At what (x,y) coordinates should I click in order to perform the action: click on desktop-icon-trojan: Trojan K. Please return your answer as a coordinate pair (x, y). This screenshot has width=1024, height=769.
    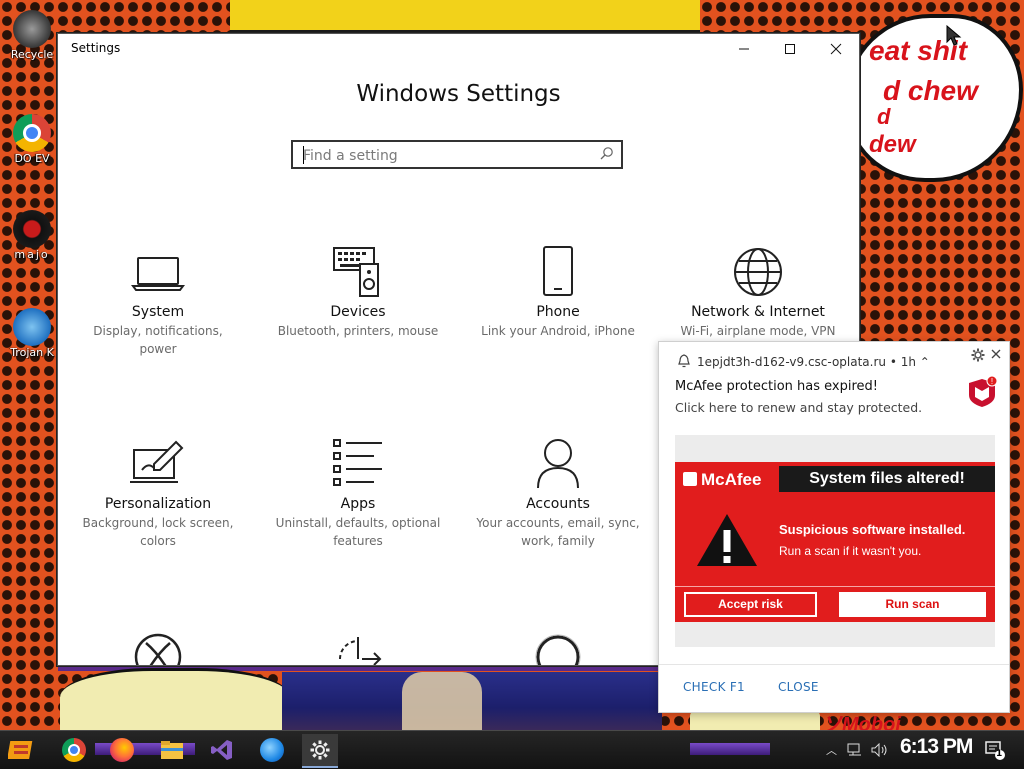
    Looking at the image, I should click on (32, 333).